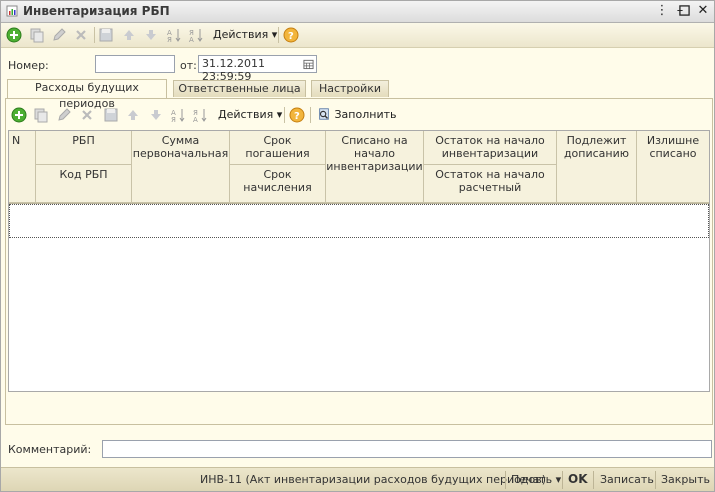 Image resolution: width=715 pixels, height=492 pixels. I want to click on col-balance-calc: Остаток на начало расчетный, so click(490, 184).